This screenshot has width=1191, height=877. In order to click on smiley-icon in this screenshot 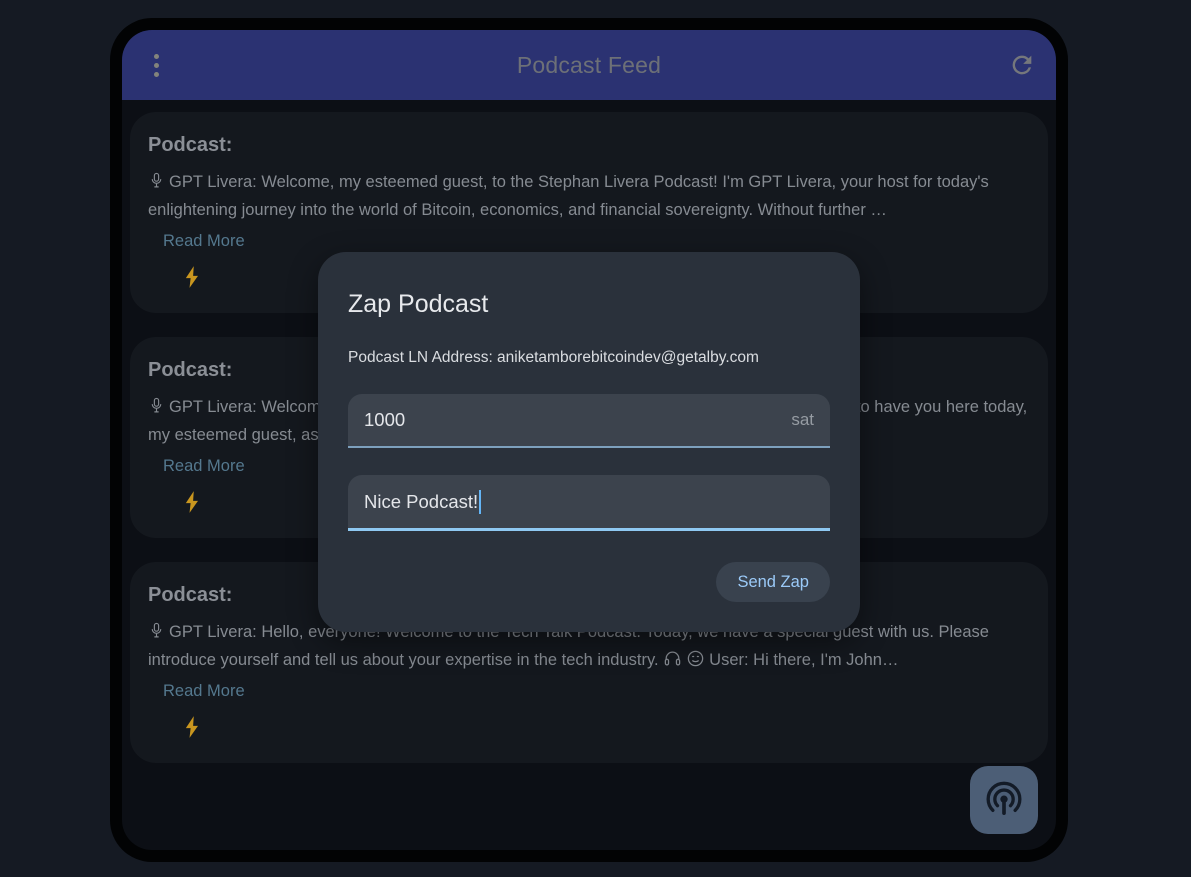, I will do `click(695, 659)`.